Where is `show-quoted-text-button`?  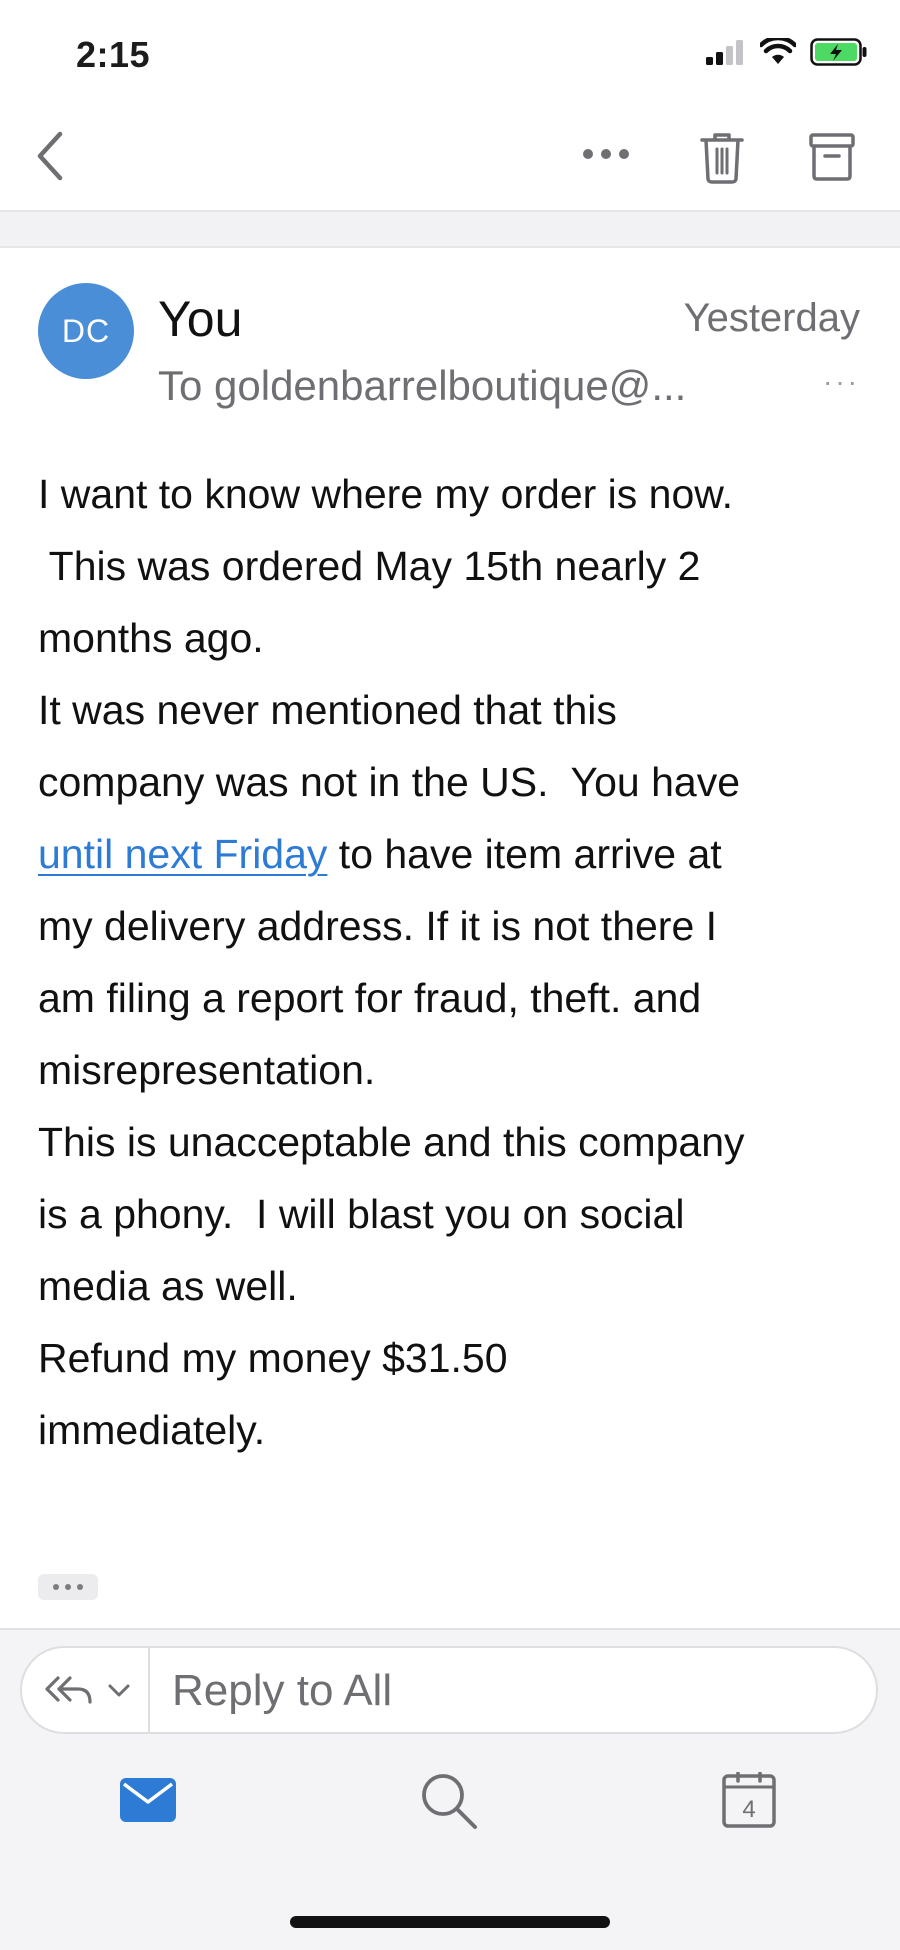 show-quoted-text-button is located at coordinates (68, 1587).